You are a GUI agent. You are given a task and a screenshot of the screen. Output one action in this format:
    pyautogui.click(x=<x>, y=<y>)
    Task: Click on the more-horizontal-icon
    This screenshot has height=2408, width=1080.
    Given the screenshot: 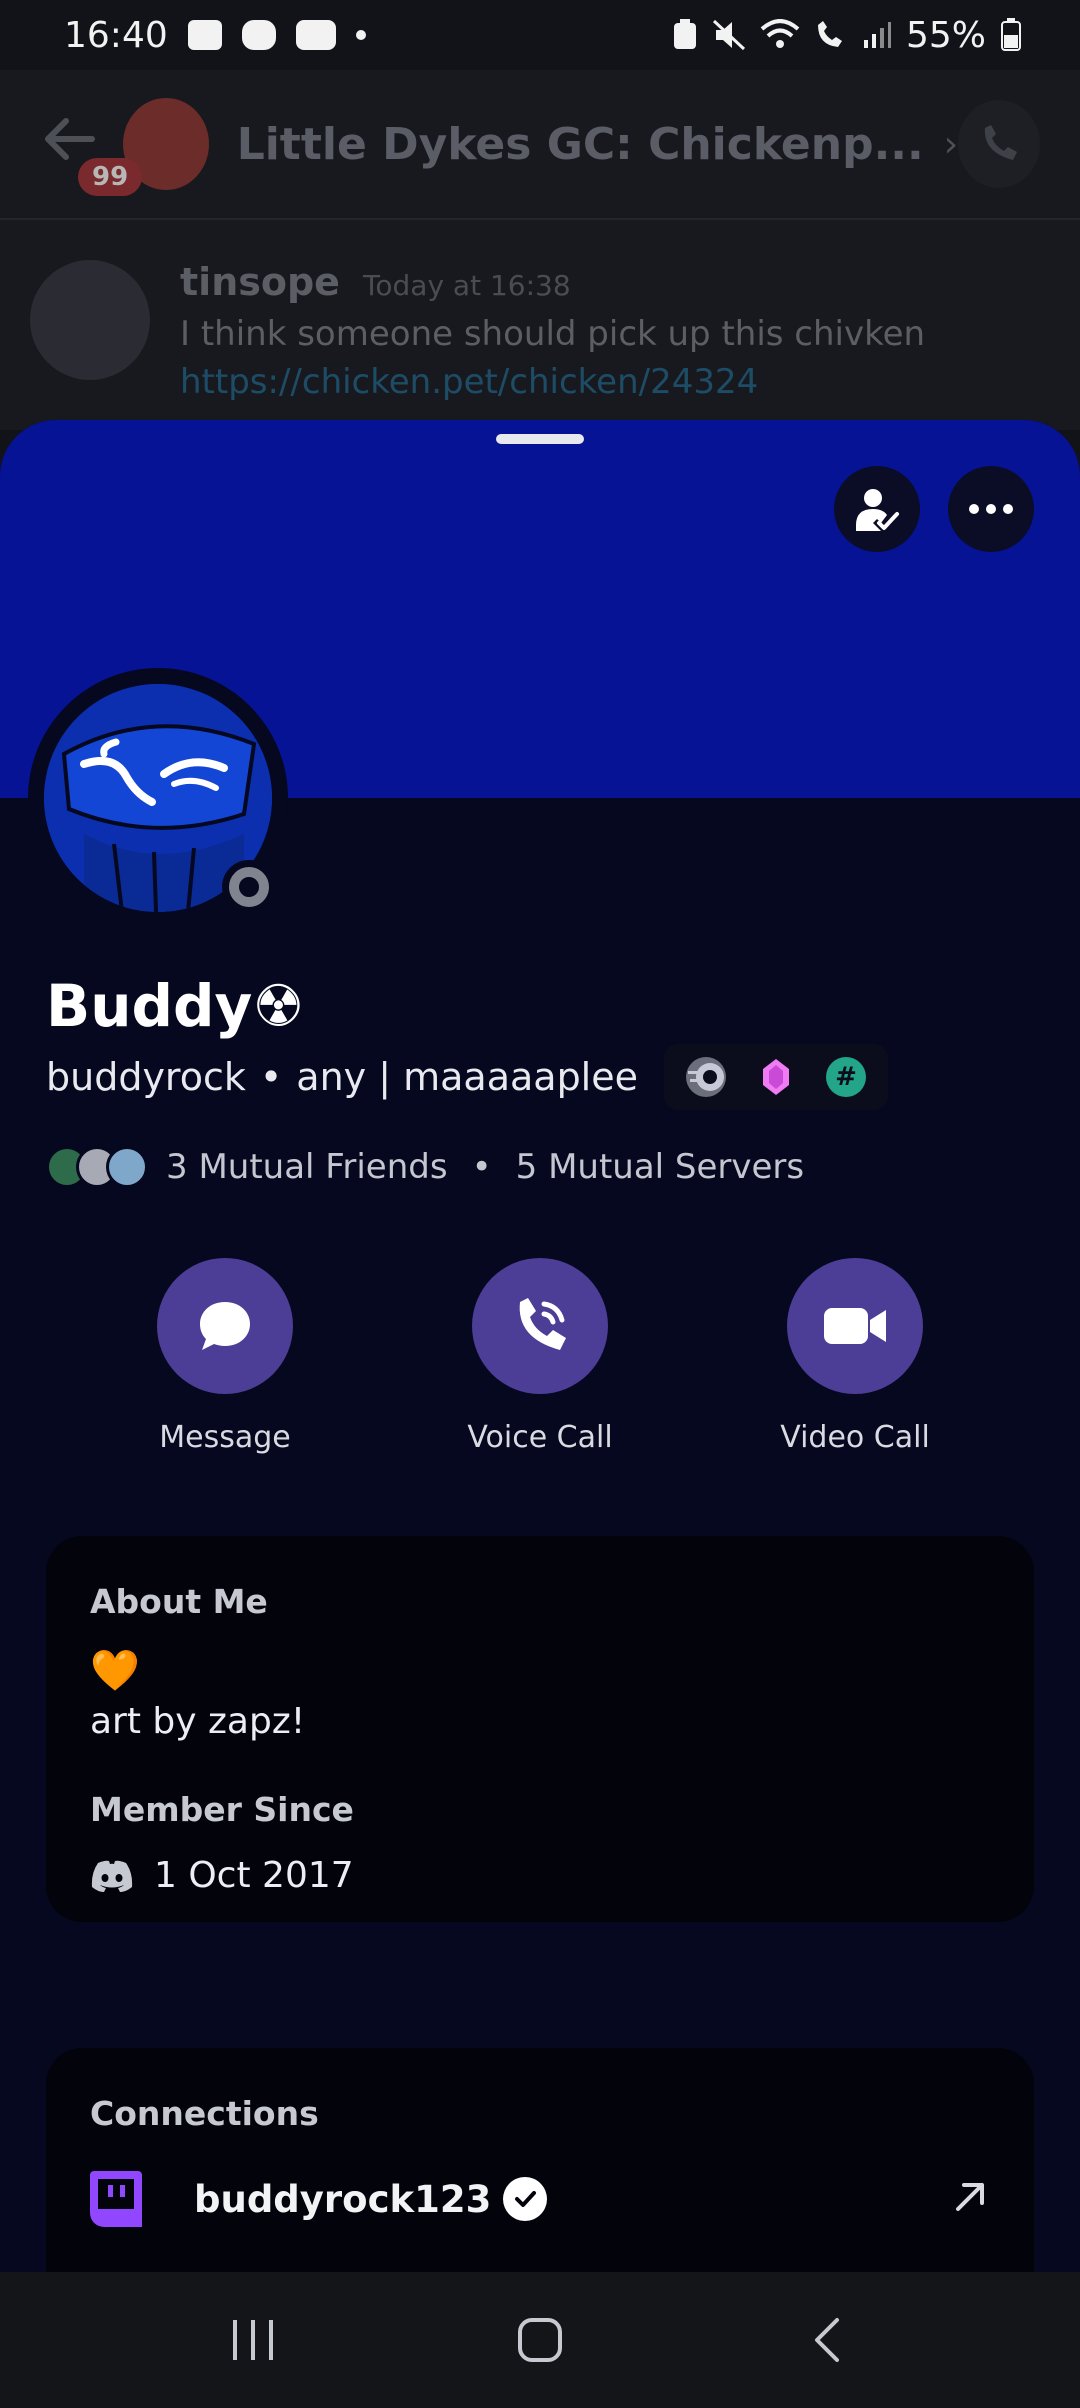 What is the action you would take?
    pyautogui.click(x=991, y=509)
    